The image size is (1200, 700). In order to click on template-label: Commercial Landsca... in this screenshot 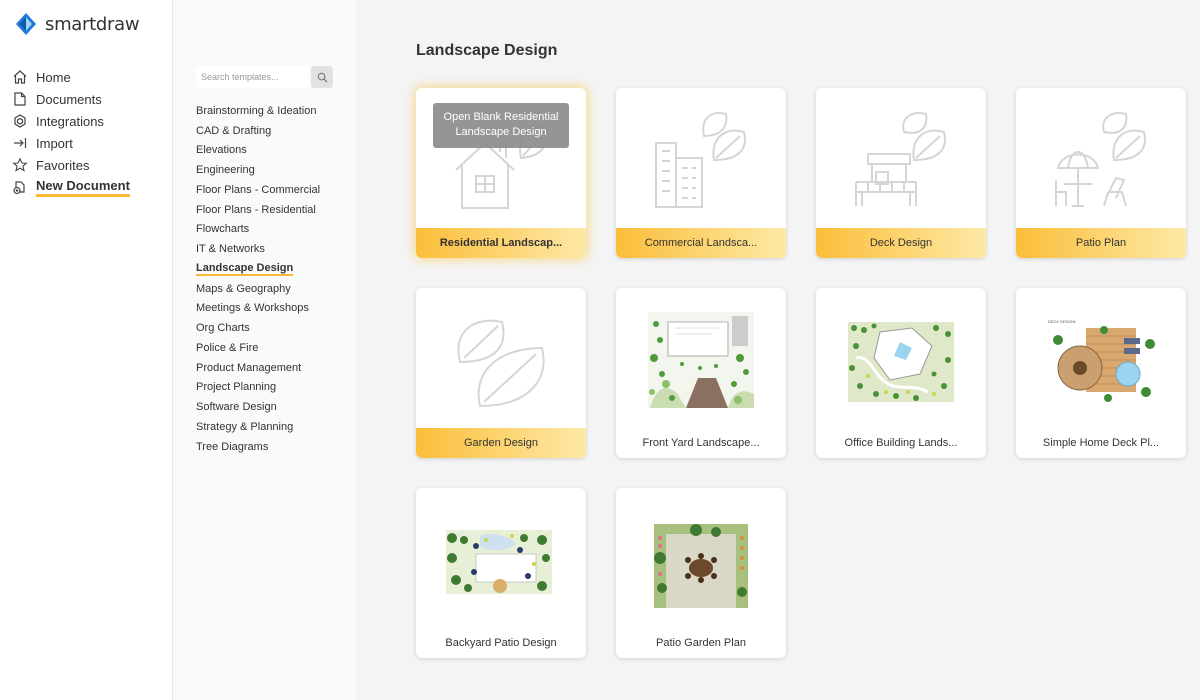, I will do `click(701, 243)`.